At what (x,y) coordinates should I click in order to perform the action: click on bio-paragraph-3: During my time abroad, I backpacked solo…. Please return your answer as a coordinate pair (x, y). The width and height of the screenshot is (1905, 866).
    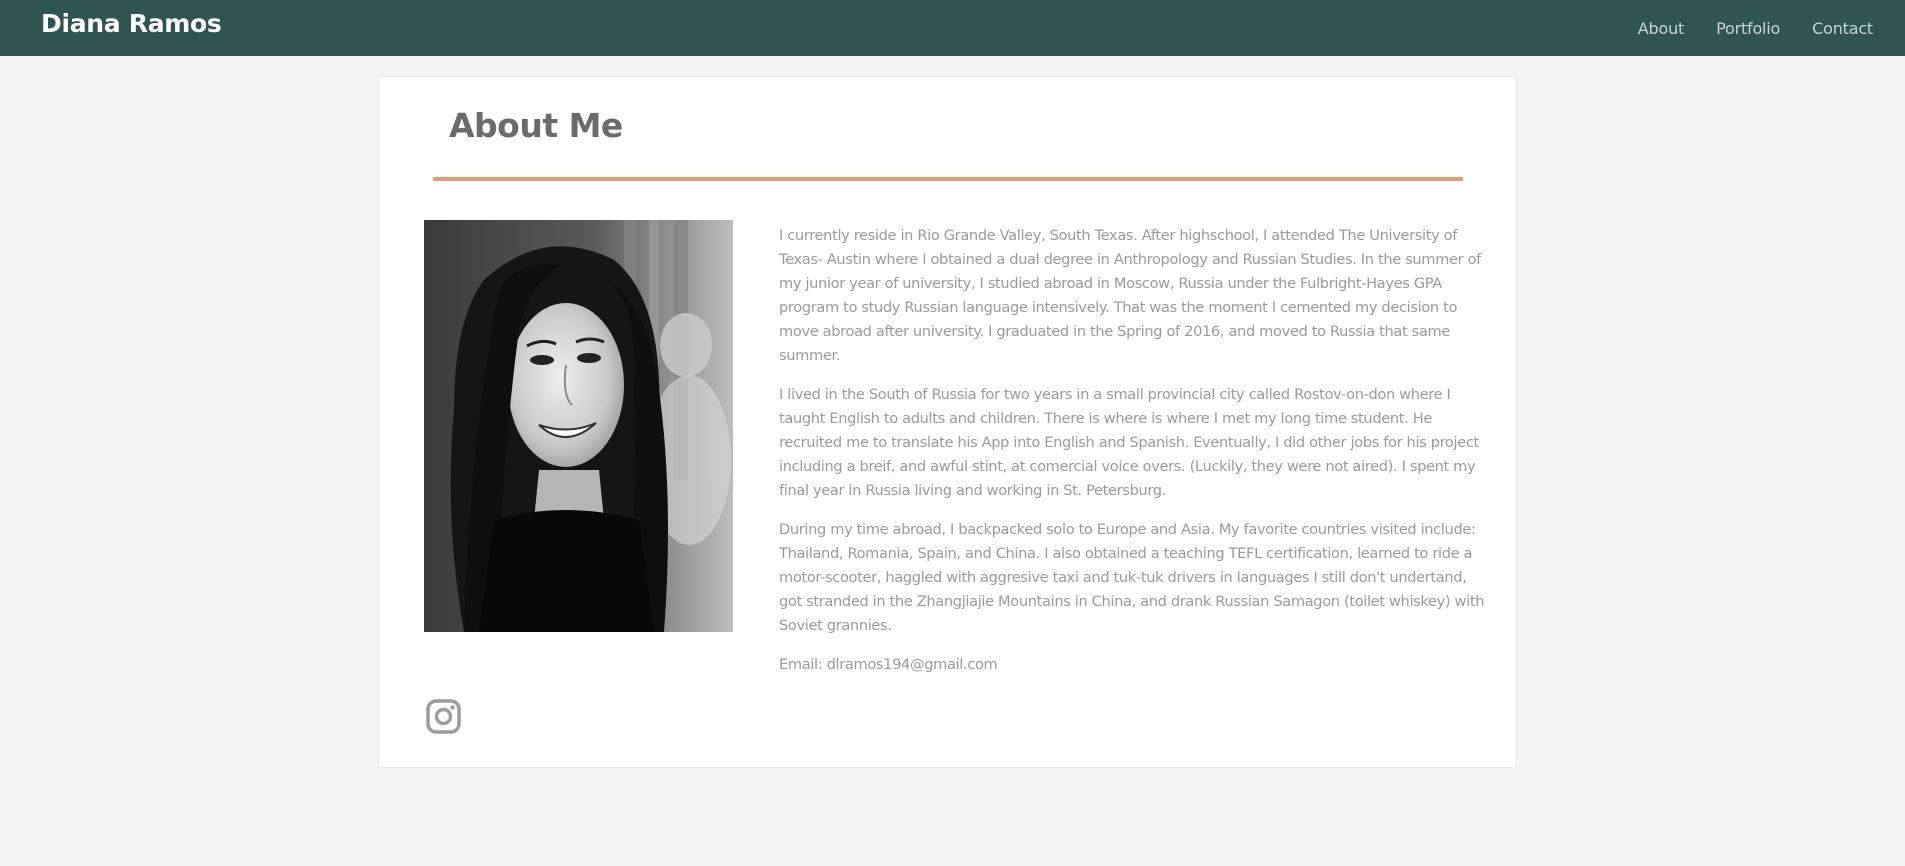
    Looking at the image, I should click on (1132, 577).